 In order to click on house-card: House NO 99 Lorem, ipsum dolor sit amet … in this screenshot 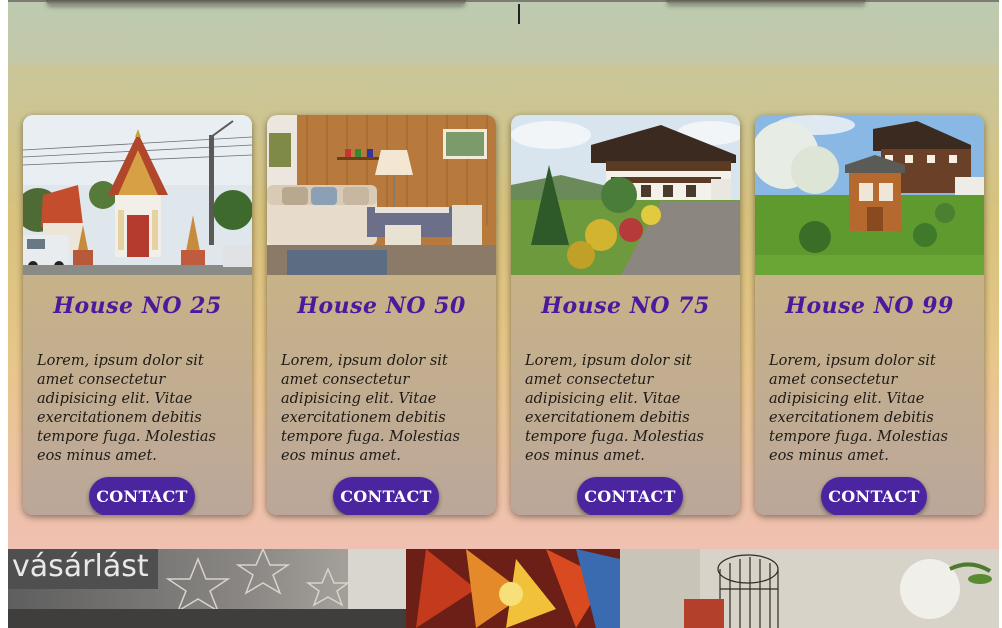, I will do `click(869, 315)`.